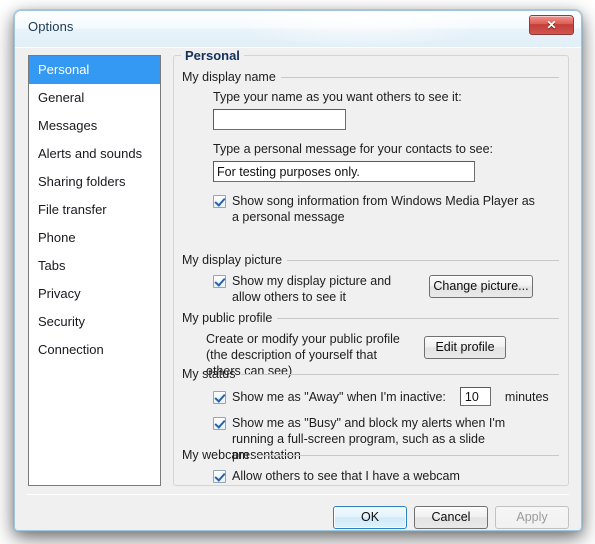  I want to click on close-button: ✕, so click(551, 25).